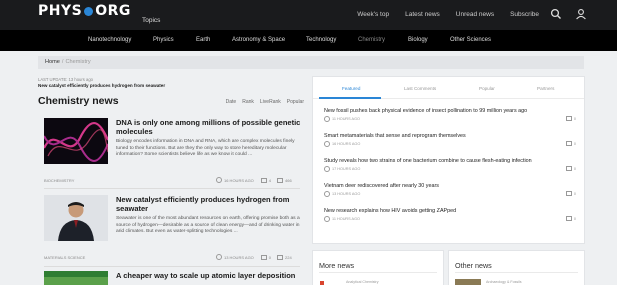 This screenshot has width=617, height=285. I want to click on article-category: Biochemistry, so click(59, 180).